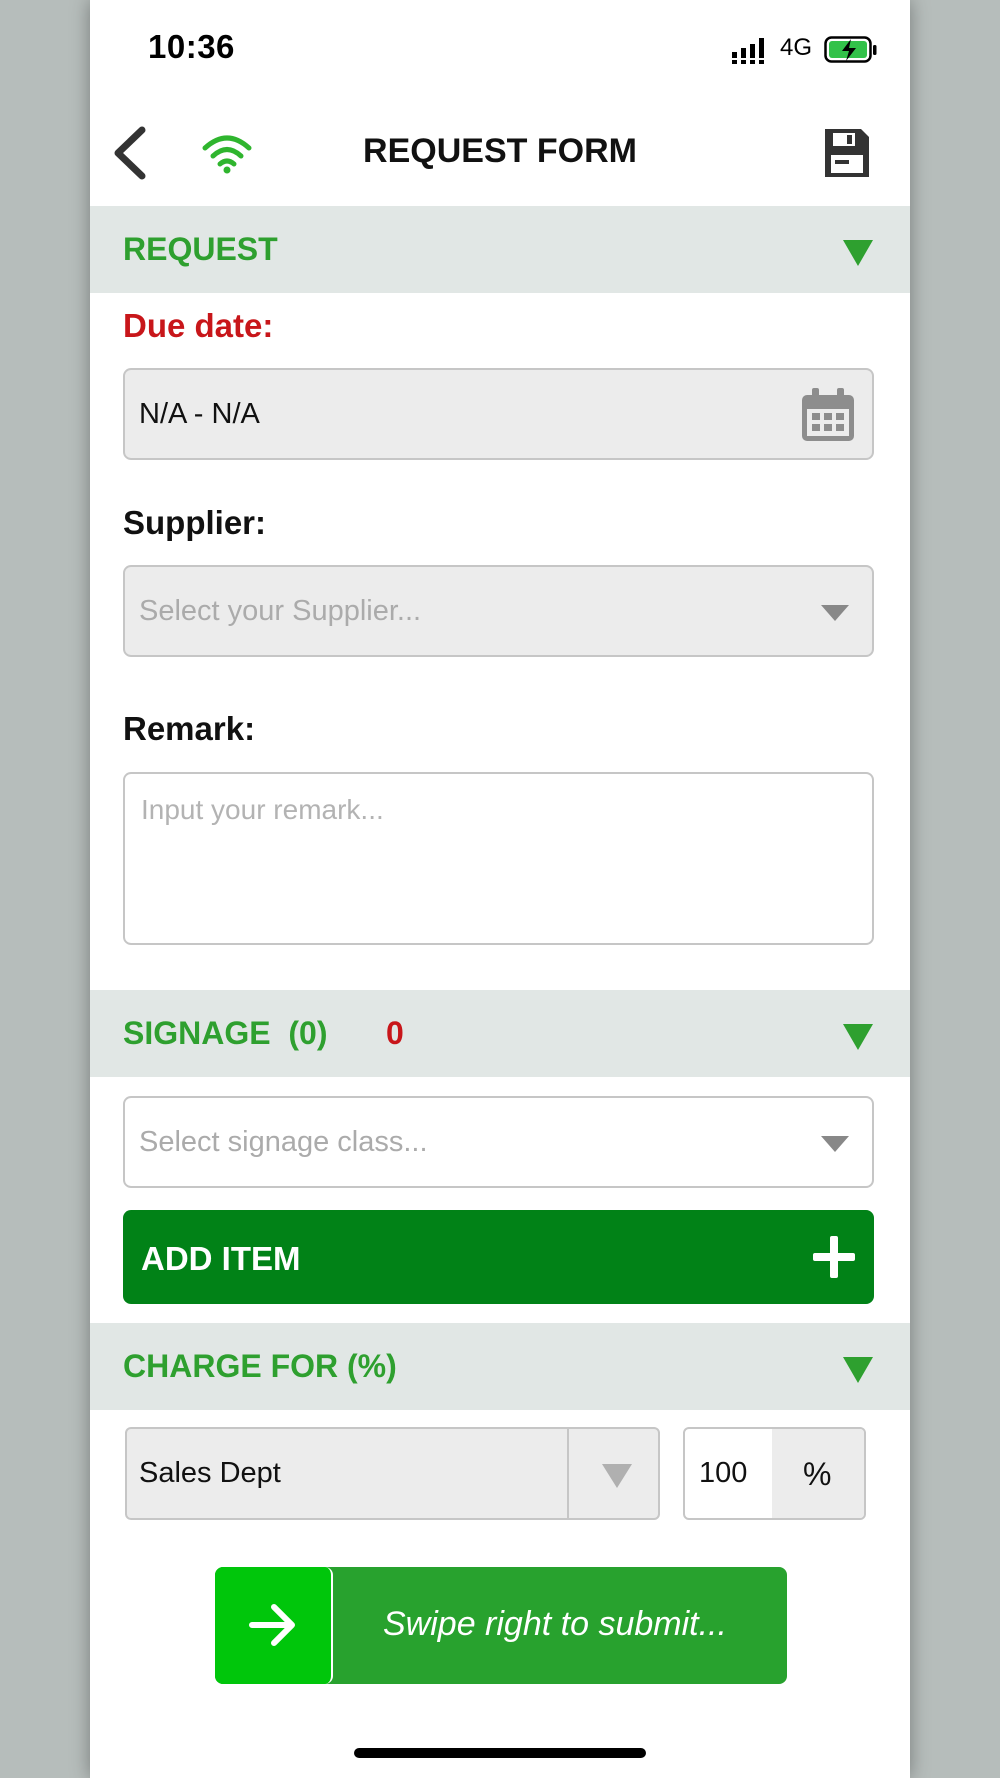 The width and height of the screenshot is (1000, 1778). What do you see at coordinates (500, 1033) in the screenshot?
I see `signage-section-header: SIGNAGE (0) 0` at bounding box center [500, 1033].